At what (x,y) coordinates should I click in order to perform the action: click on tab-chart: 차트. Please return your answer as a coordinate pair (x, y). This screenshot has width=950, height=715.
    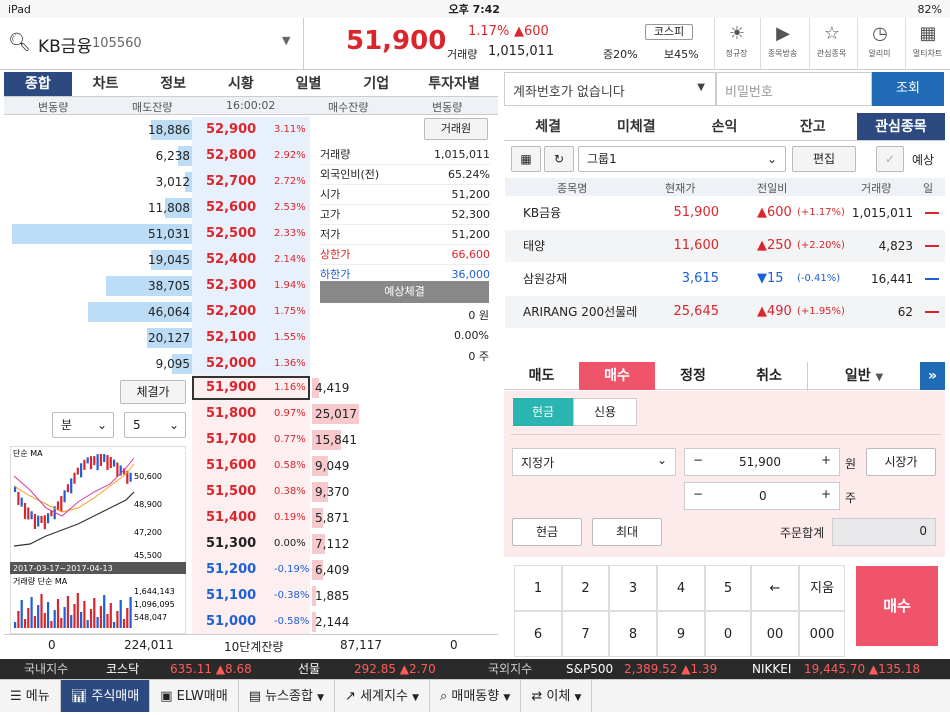
    Looking at the image, I should click on (106, 84).